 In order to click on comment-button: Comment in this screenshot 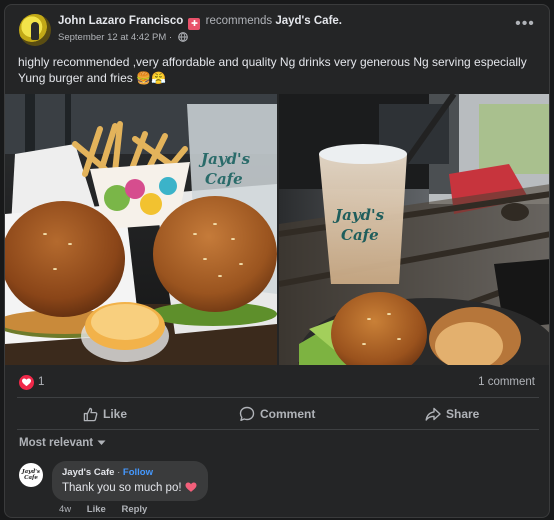, I will do `click(277, 414)`.